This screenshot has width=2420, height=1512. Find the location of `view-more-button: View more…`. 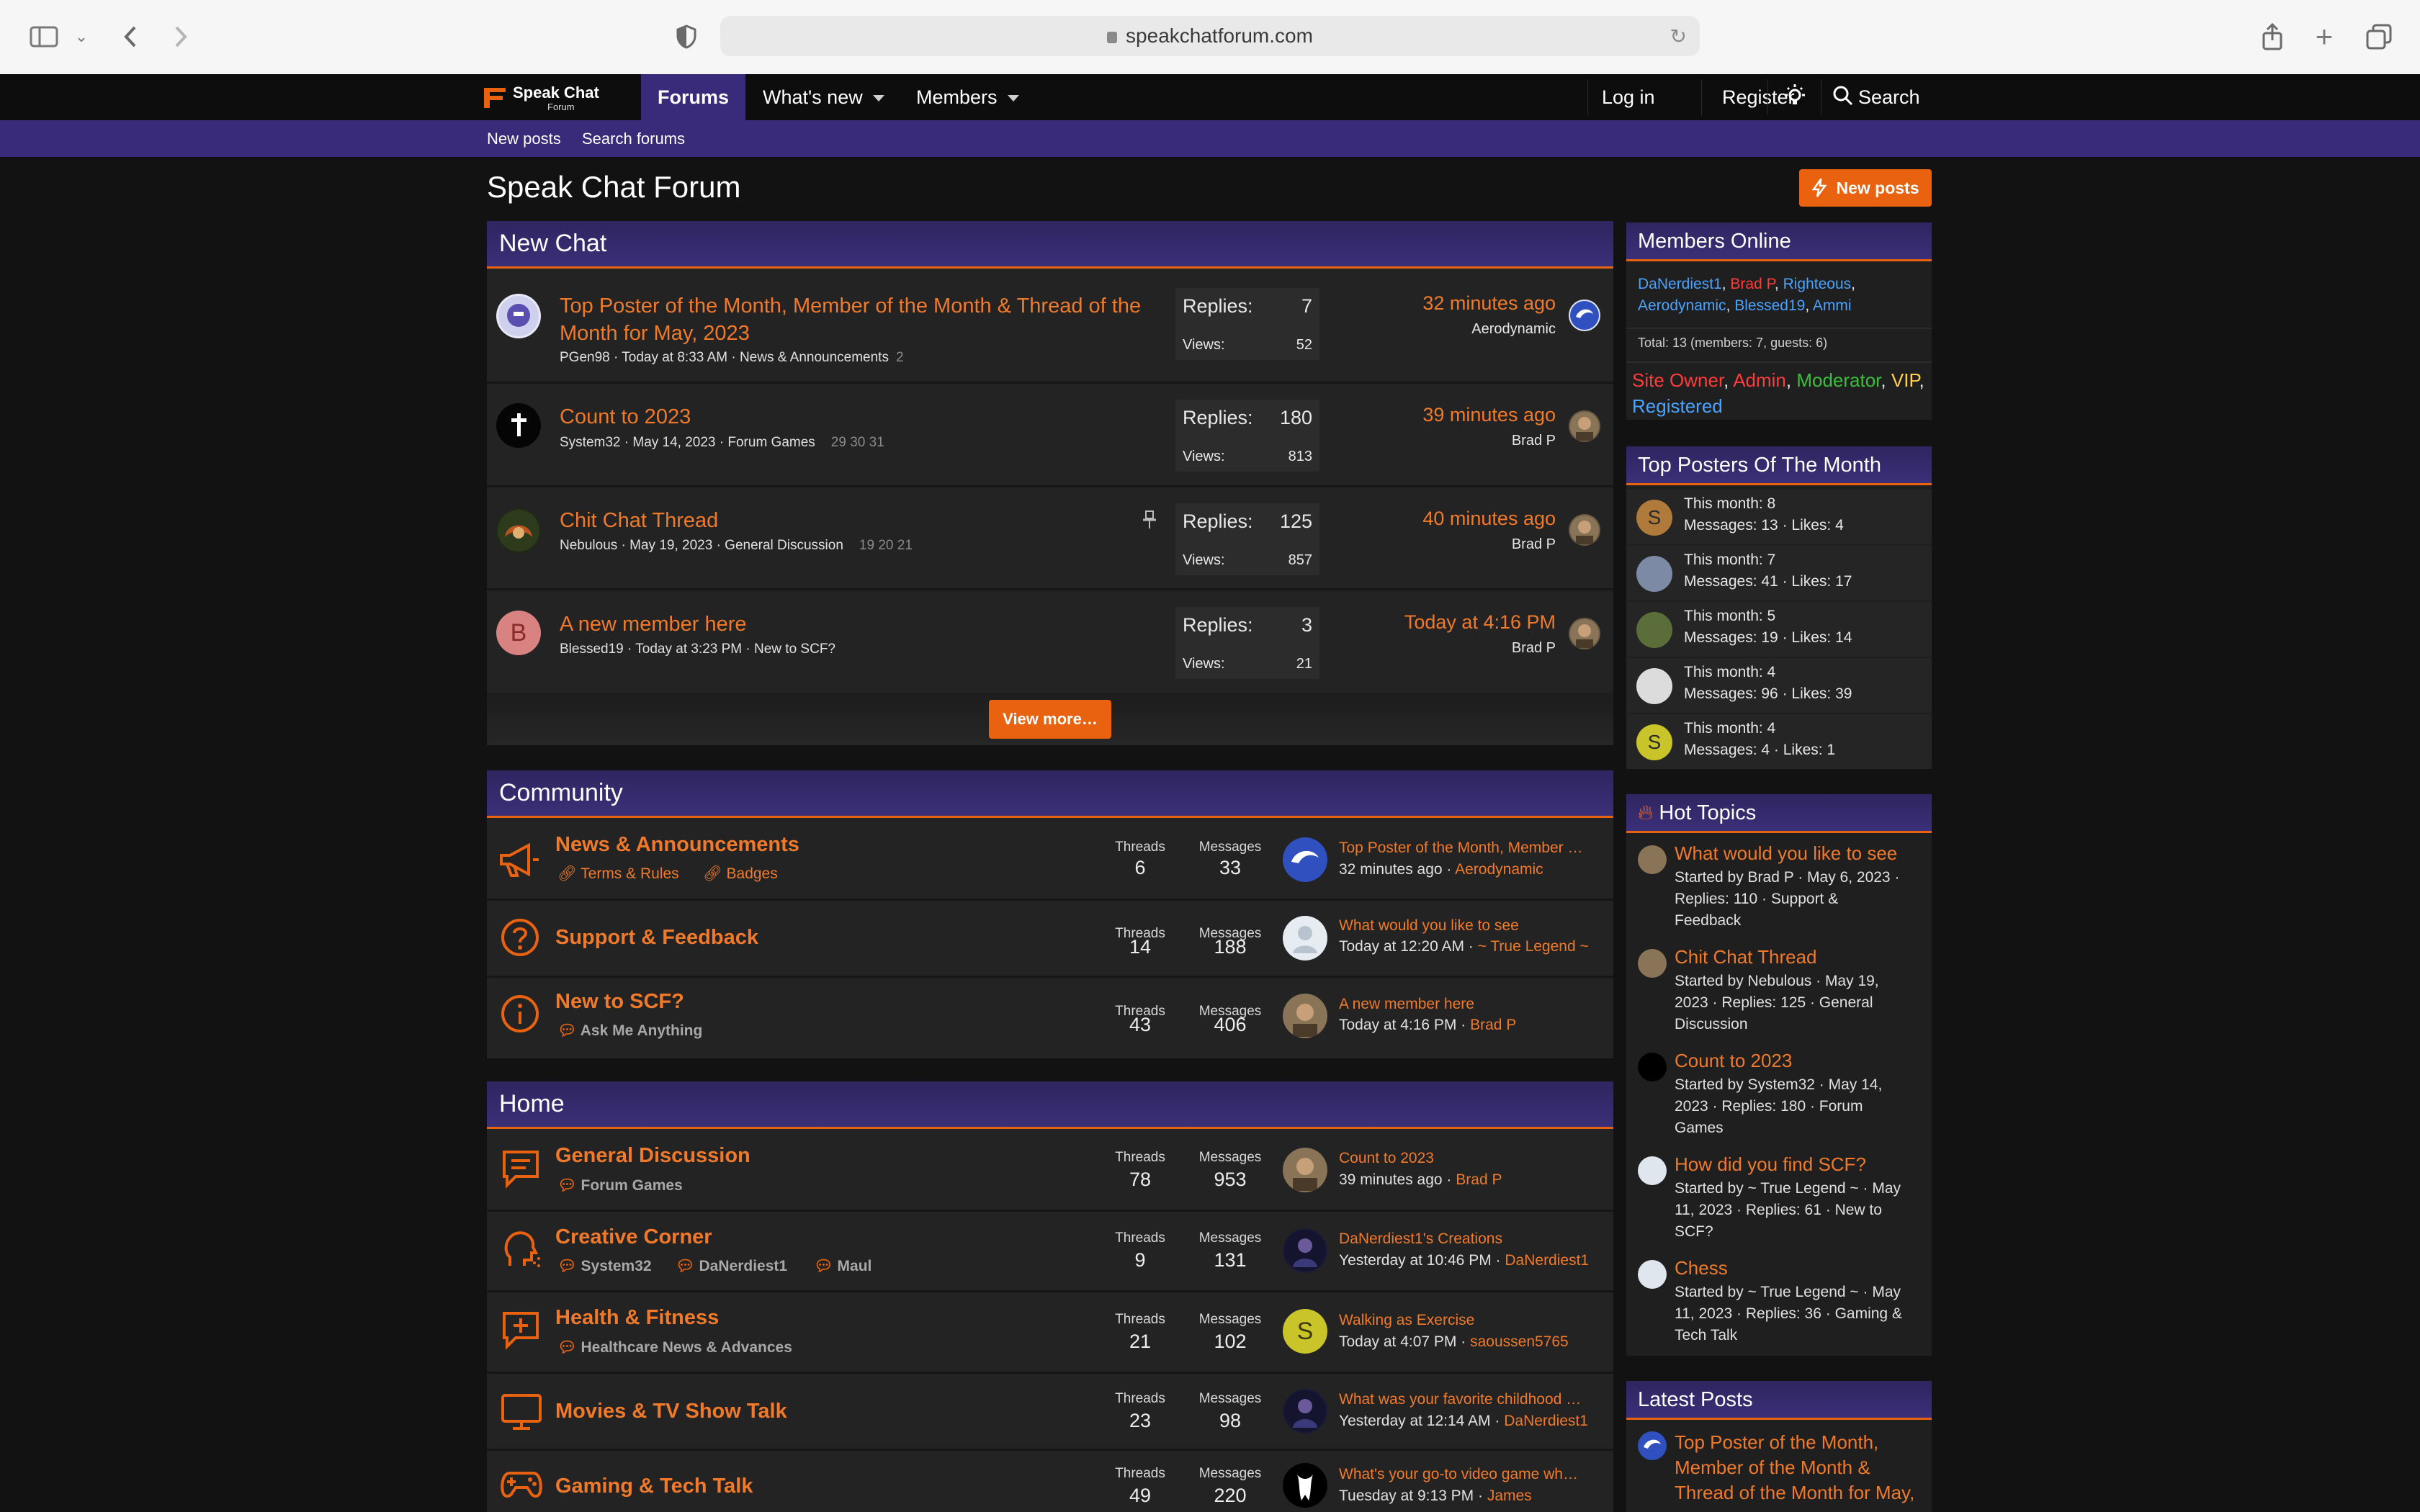

view-more-button: View more… is located at coordinates (1050, 719).